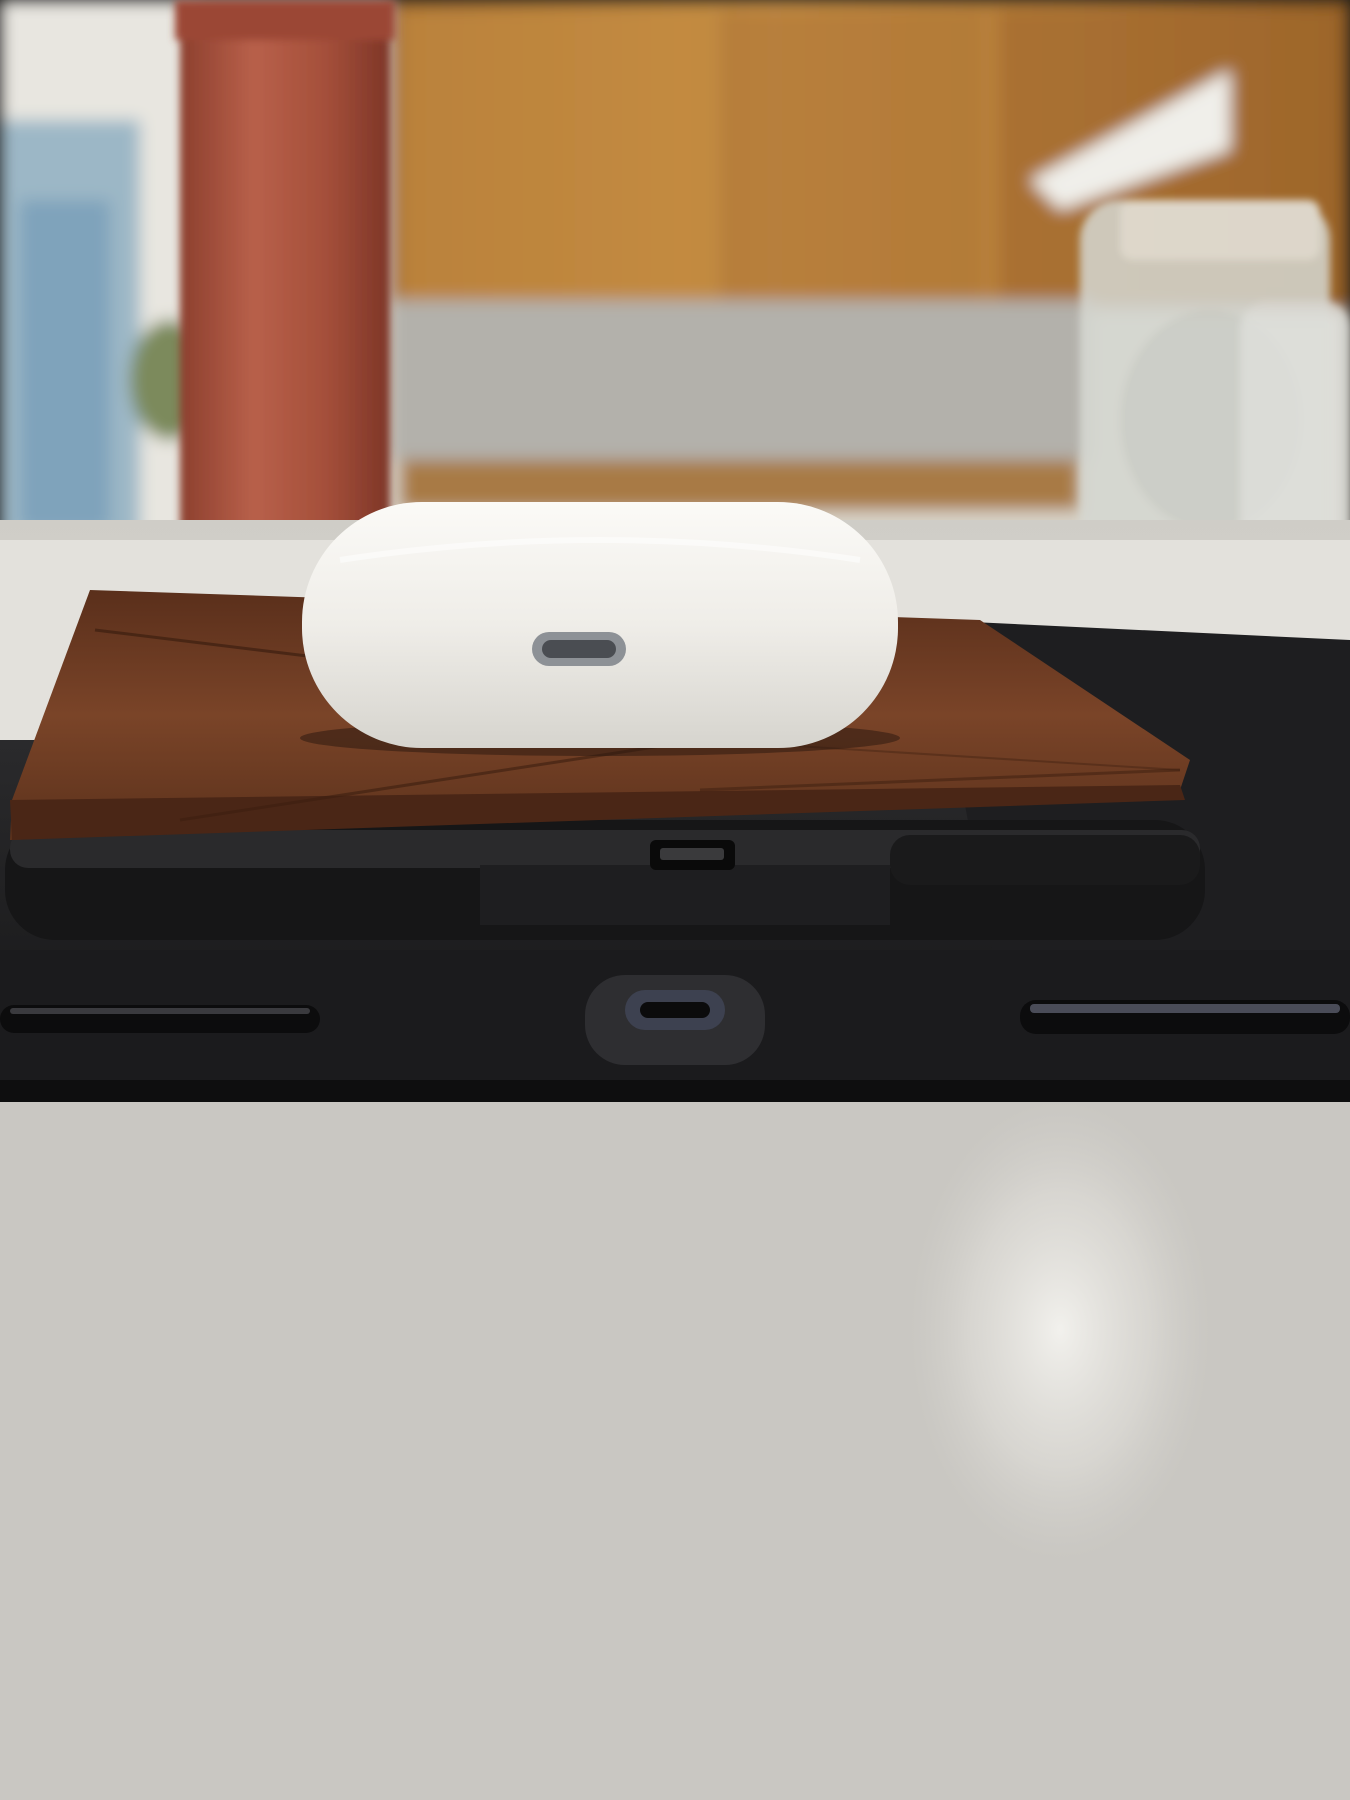  Describe the element at coordinates (285, 280) in the screenshot. I see `water-bottle` at that location.